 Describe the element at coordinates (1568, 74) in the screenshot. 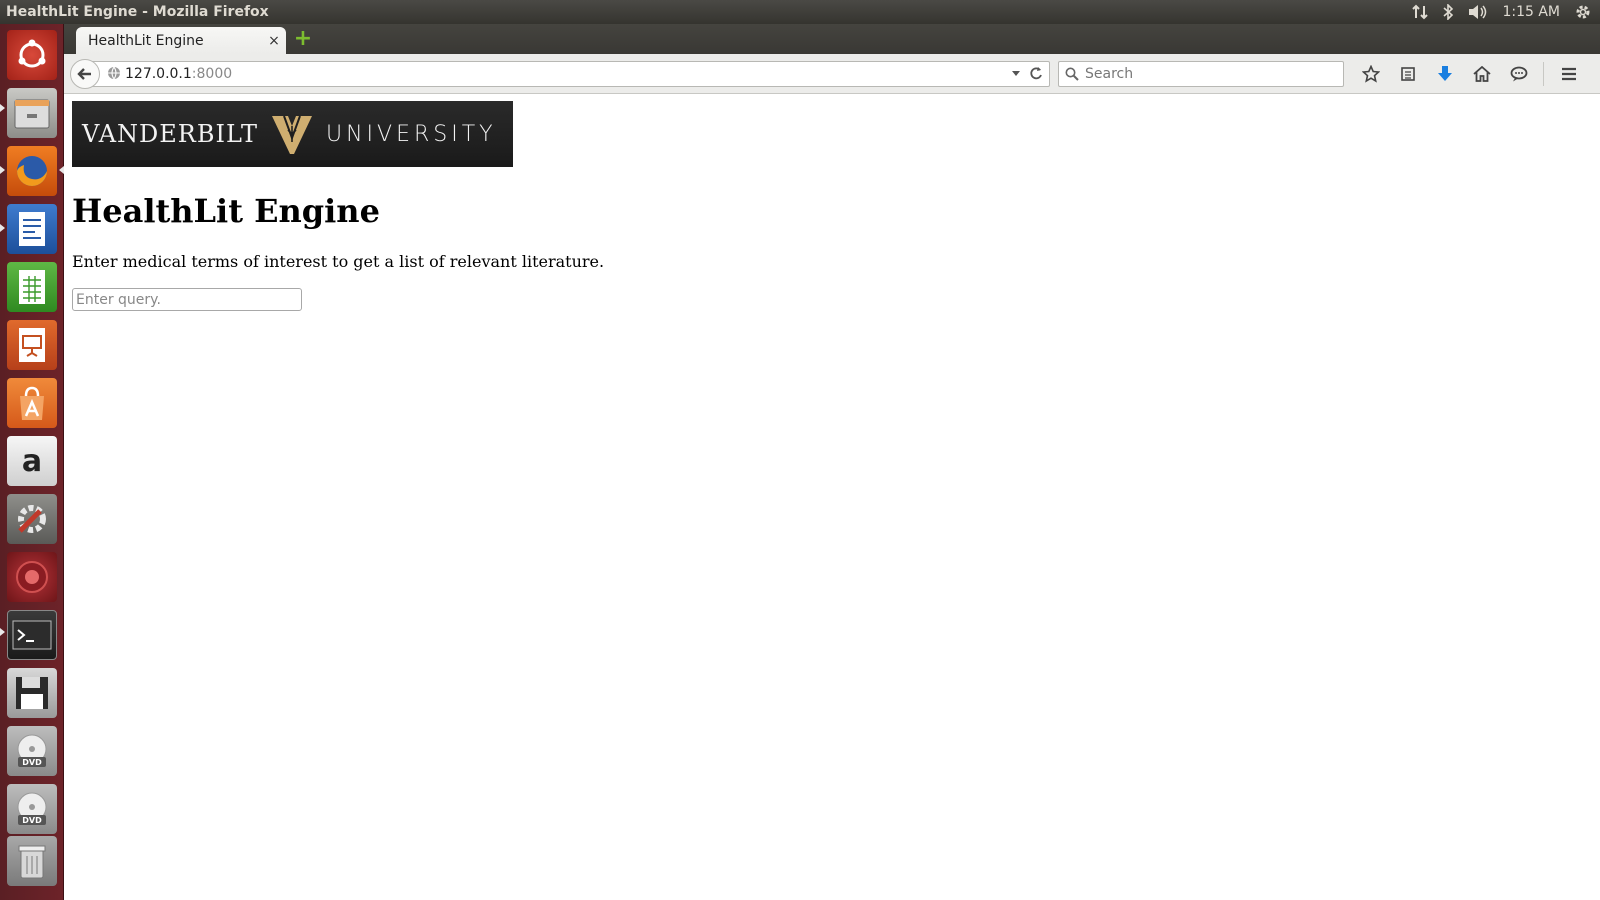

I see `hamburger-menu-icon` at that location.